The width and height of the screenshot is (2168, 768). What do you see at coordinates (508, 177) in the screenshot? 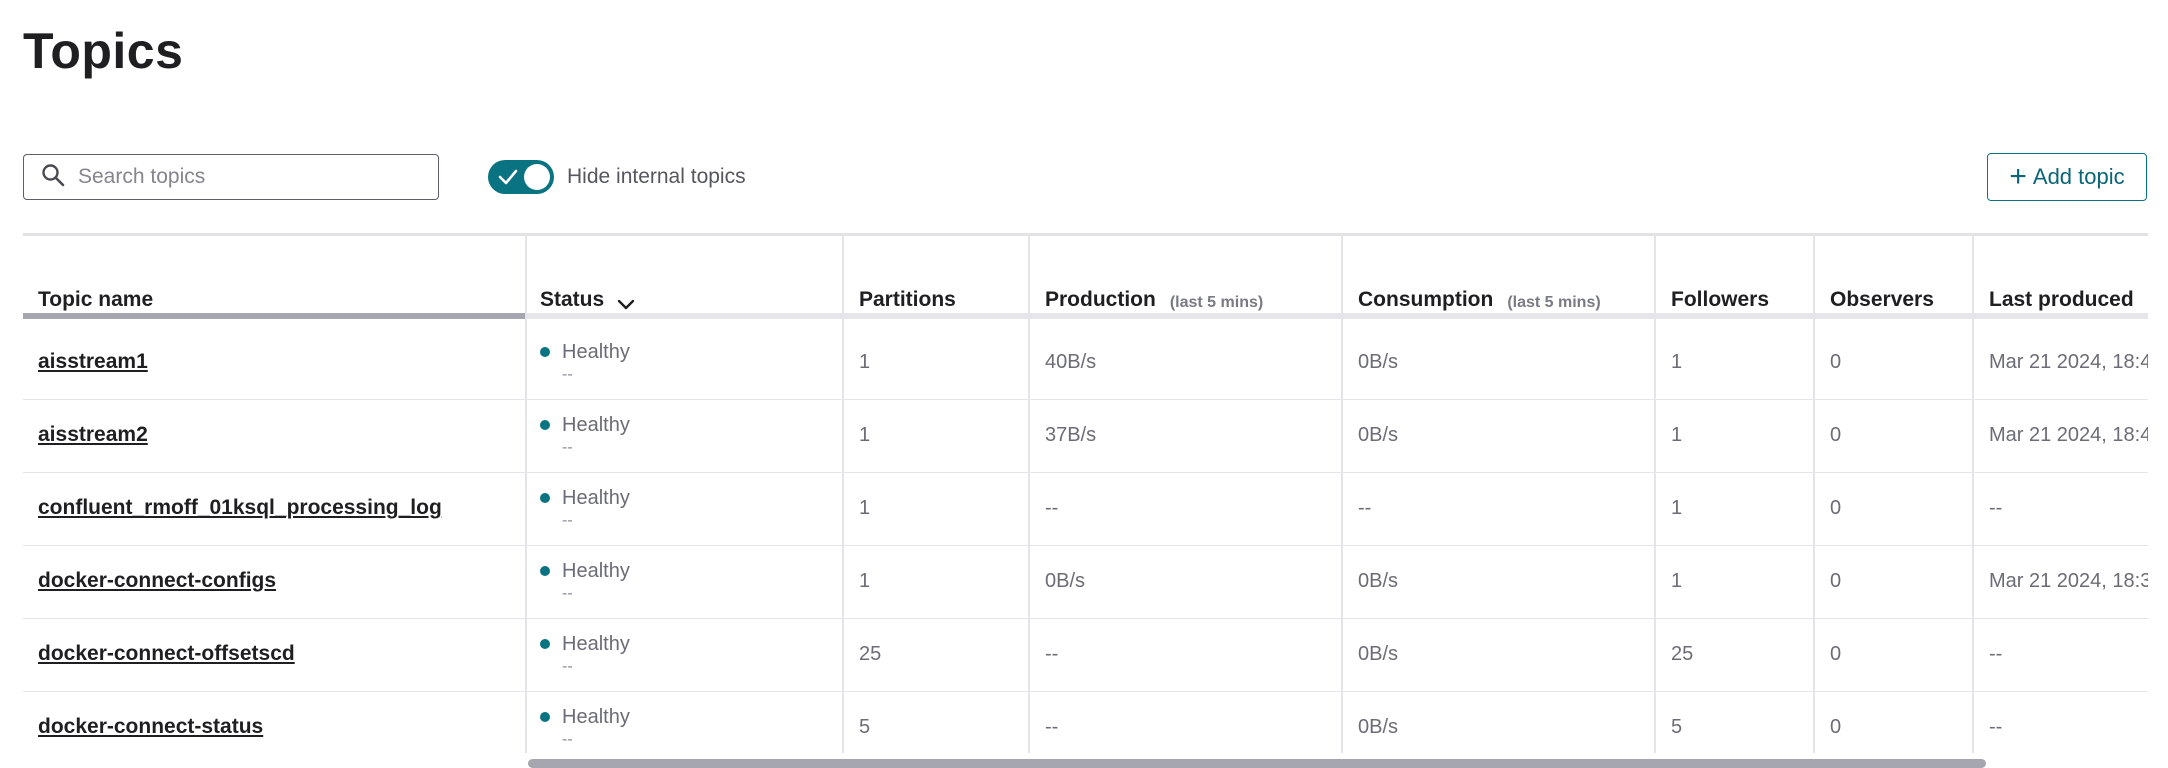
I see `check-icon` at bounding box center [508, 177].